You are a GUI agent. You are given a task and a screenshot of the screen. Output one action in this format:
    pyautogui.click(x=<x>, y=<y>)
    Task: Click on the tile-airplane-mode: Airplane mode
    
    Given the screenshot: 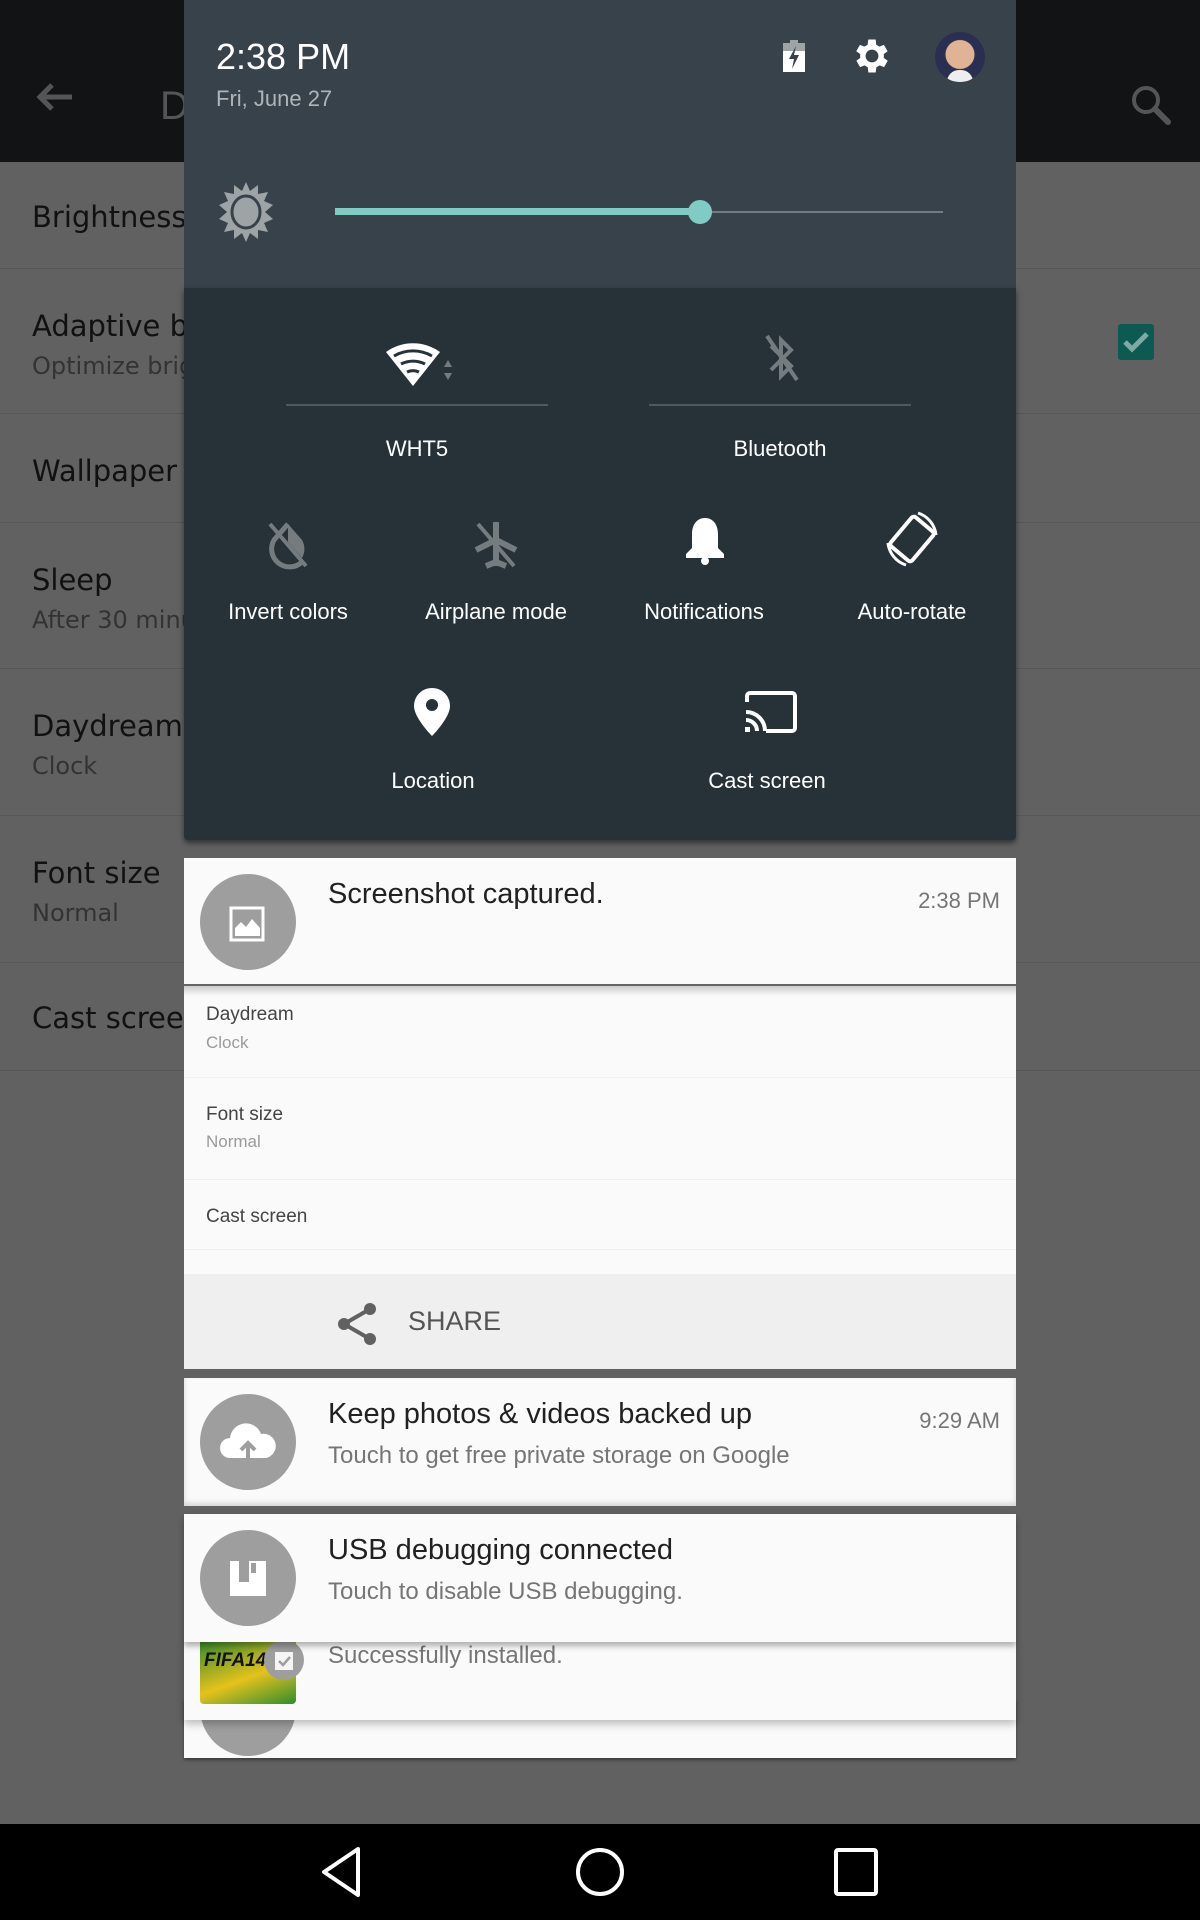 What is the action you would take?
    pyautogui.click(x=496, y=568)
    